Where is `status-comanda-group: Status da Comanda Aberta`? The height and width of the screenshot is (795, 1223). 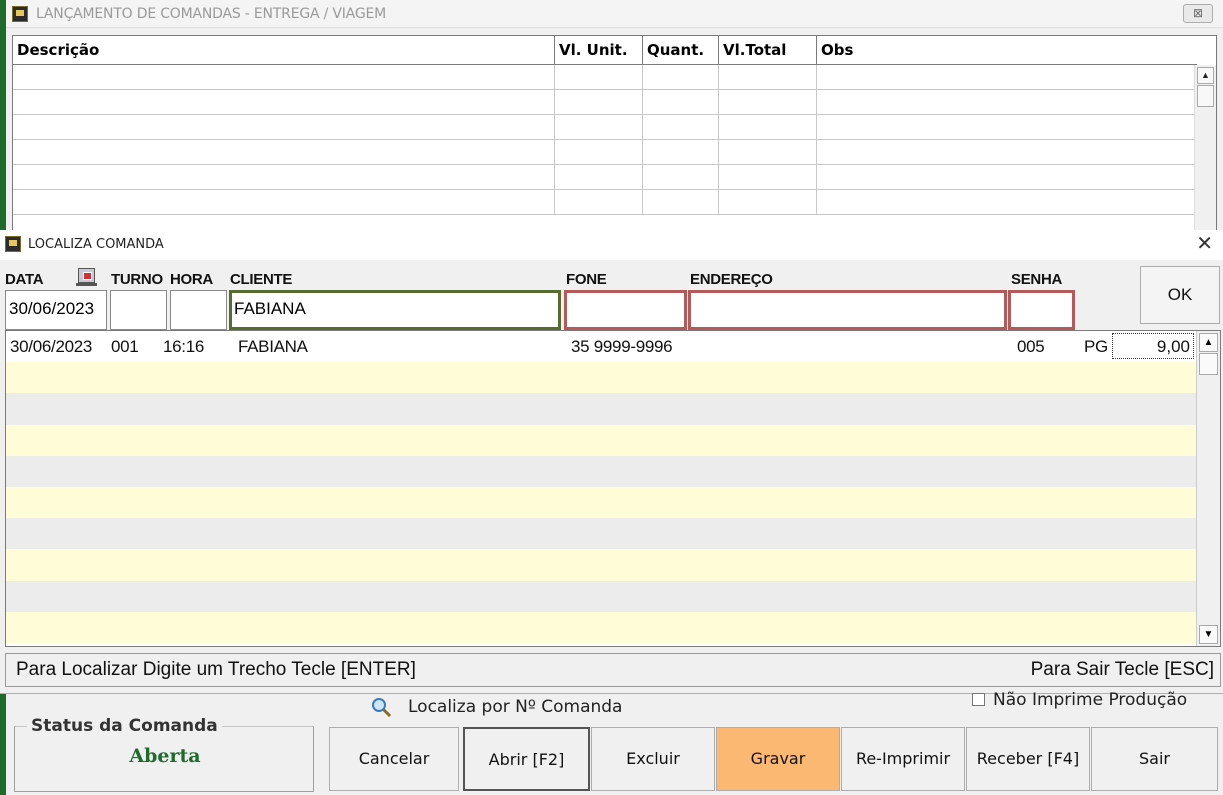 status-comanda-group: Status da Comanda Aberta is located at coordinates (164, 754).